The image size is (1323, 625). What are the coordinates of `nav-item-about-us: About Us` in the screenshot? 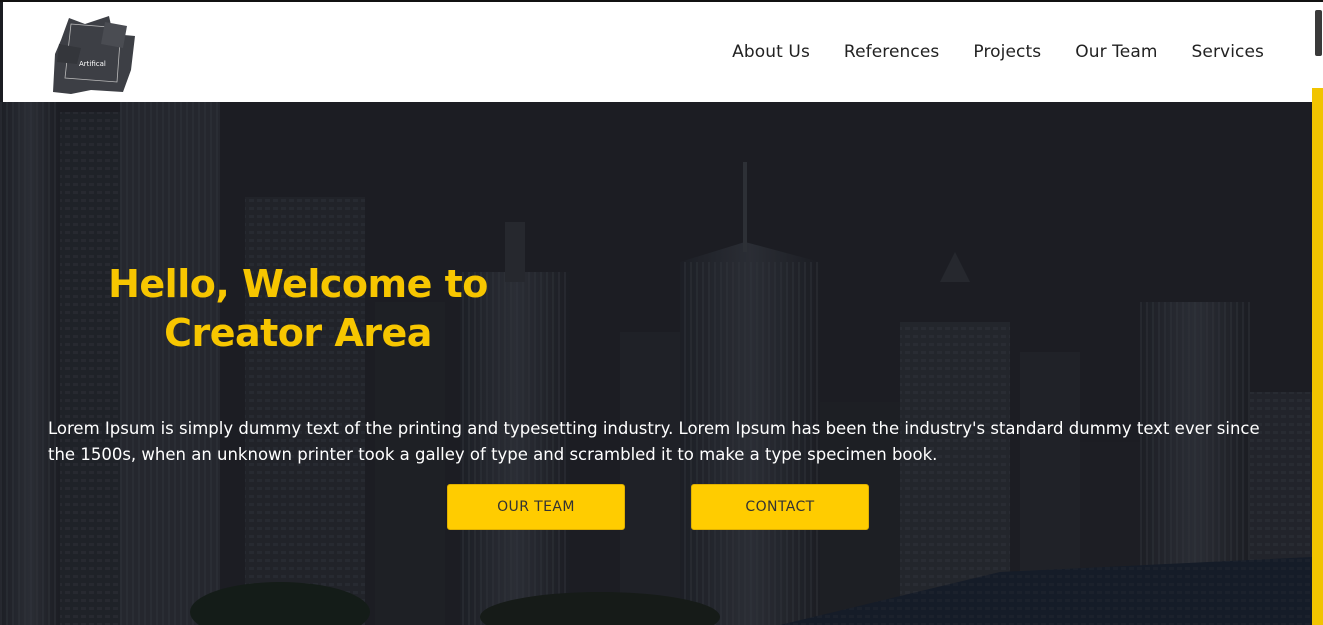 It's located at (771, 52).